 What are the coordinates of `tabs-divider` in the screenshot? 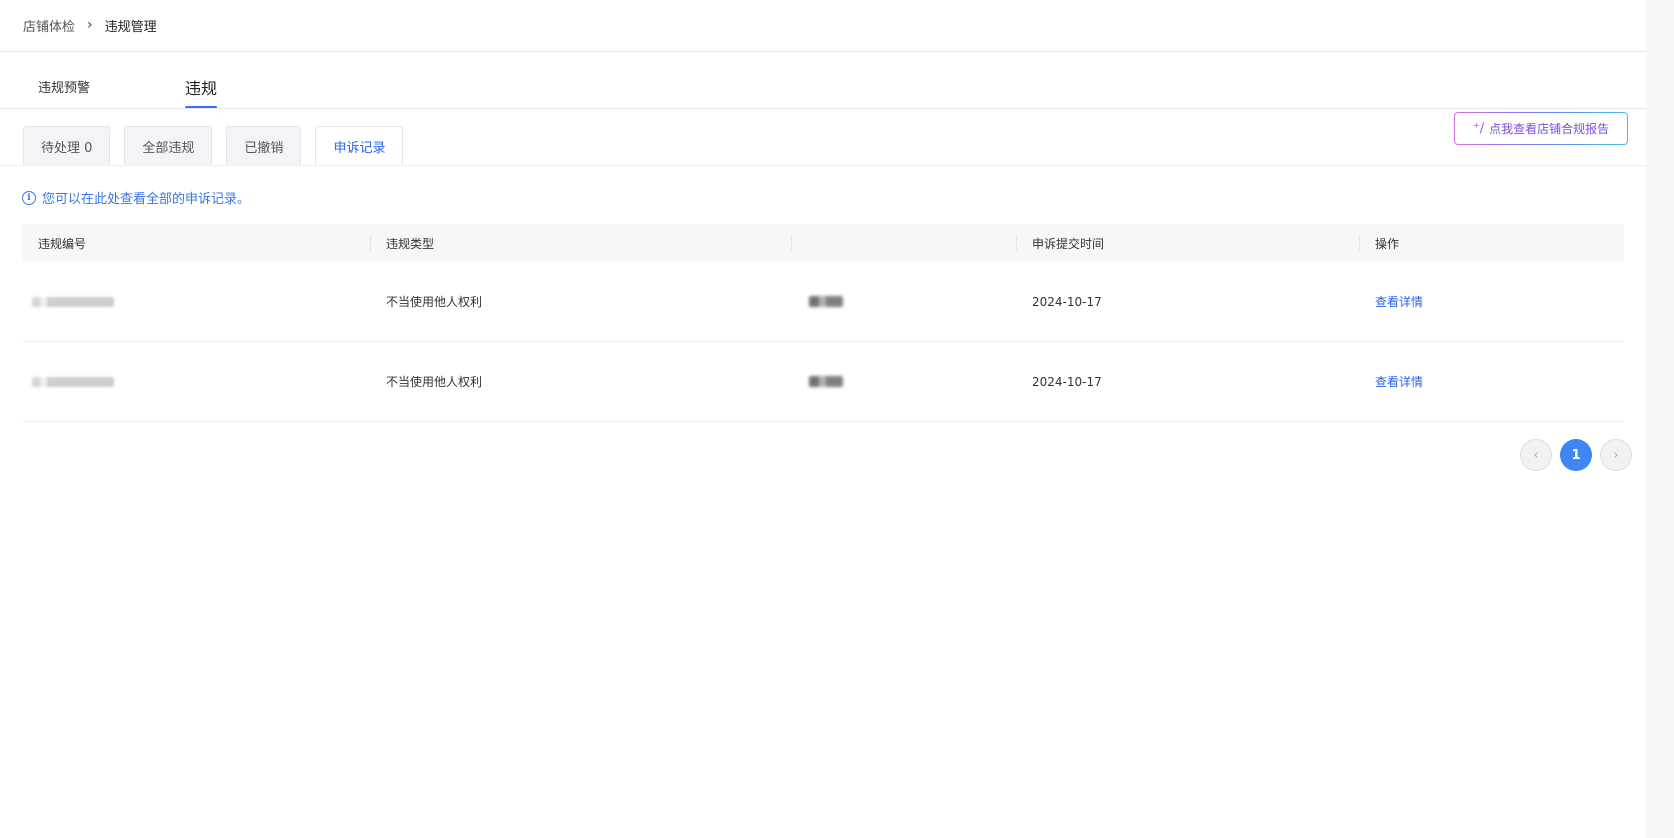 It's located at (823, 108).